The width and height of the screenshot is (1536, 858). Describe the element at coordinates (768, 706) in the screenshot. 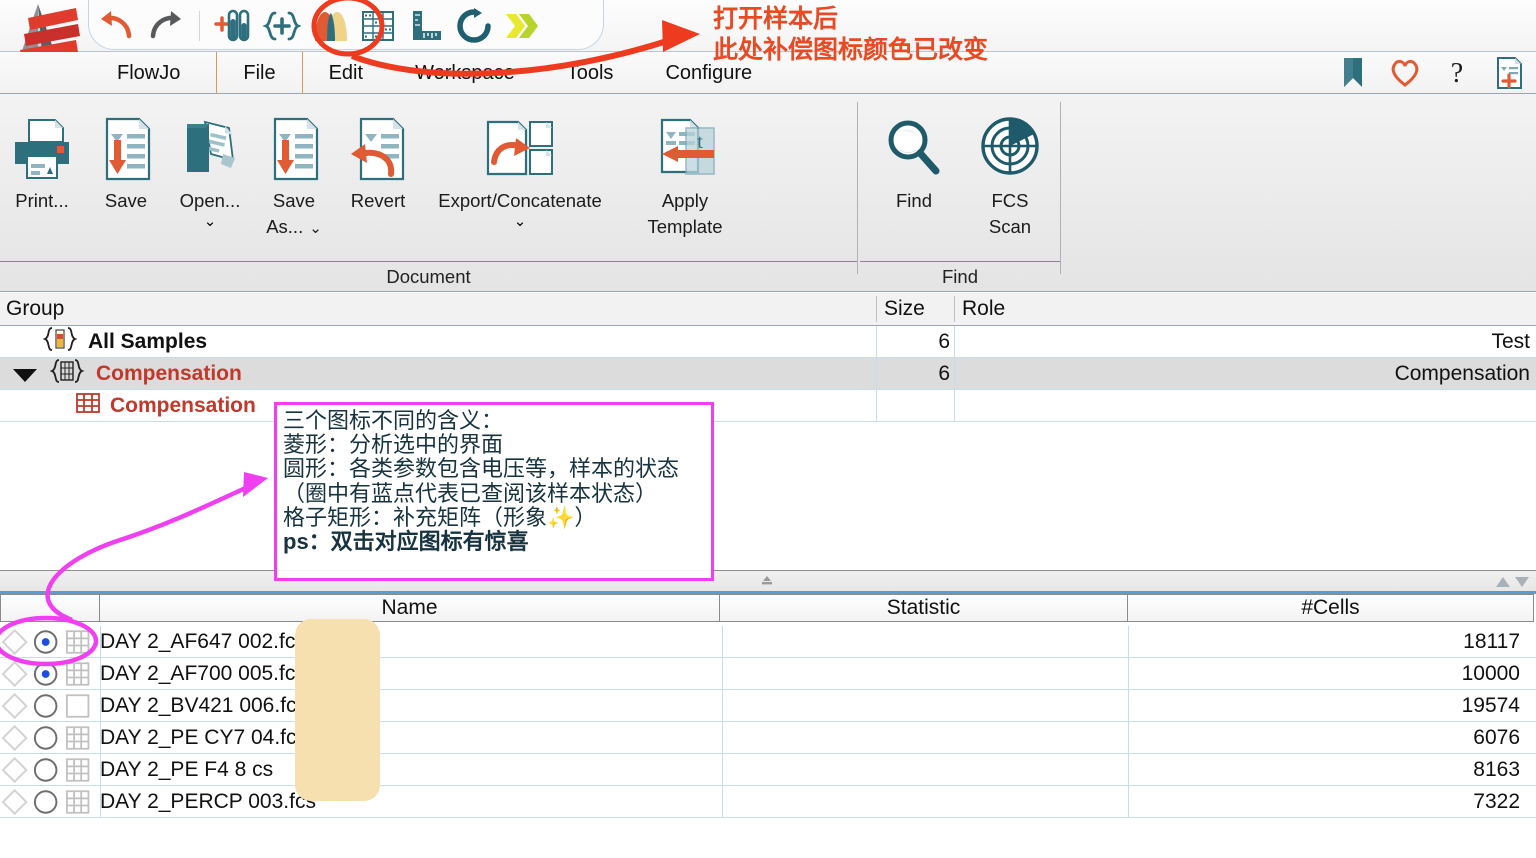

I see `table-row: DAY 2_BV421 006.fcs 19574` at that location.